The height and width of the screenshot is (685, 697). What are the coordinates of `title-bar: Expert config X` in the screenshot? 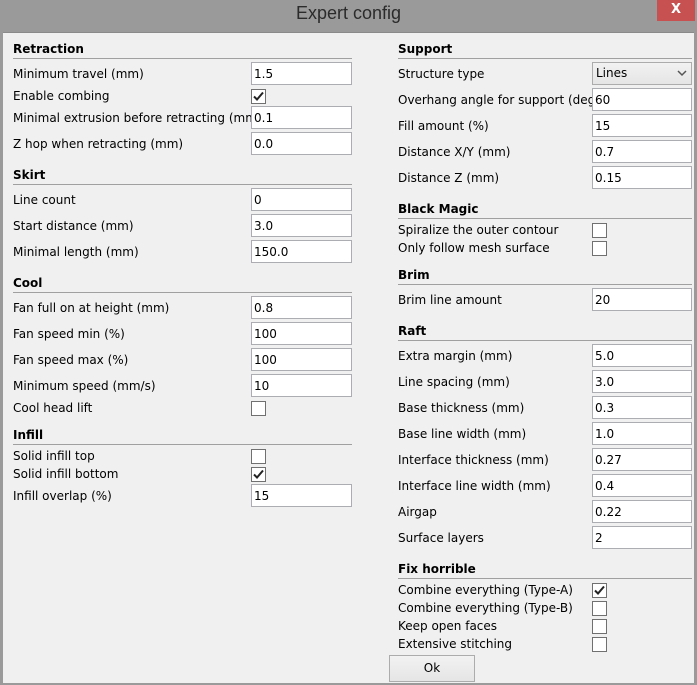 It's located at (348, 15).